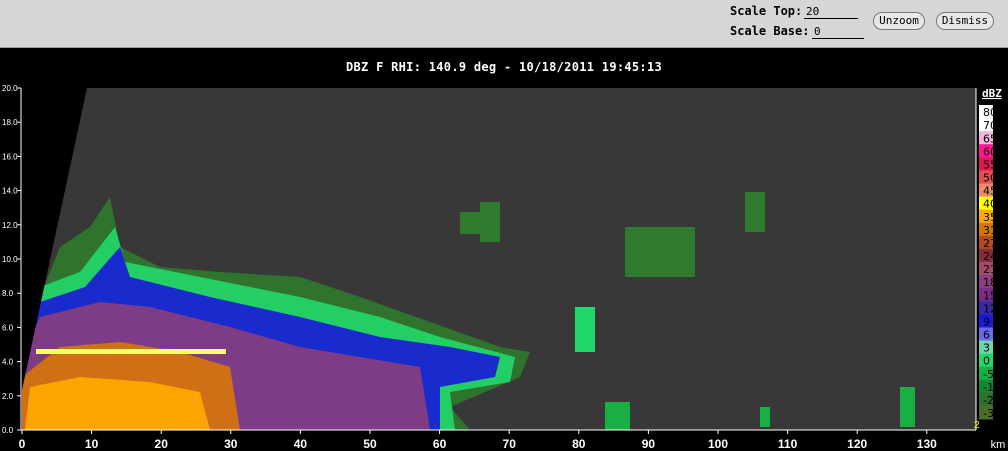 This screenshot has width=1008, height=451. Describe the element at coordinates (986, 361) in the screenshot. I see `legend-label: 0` at that location.